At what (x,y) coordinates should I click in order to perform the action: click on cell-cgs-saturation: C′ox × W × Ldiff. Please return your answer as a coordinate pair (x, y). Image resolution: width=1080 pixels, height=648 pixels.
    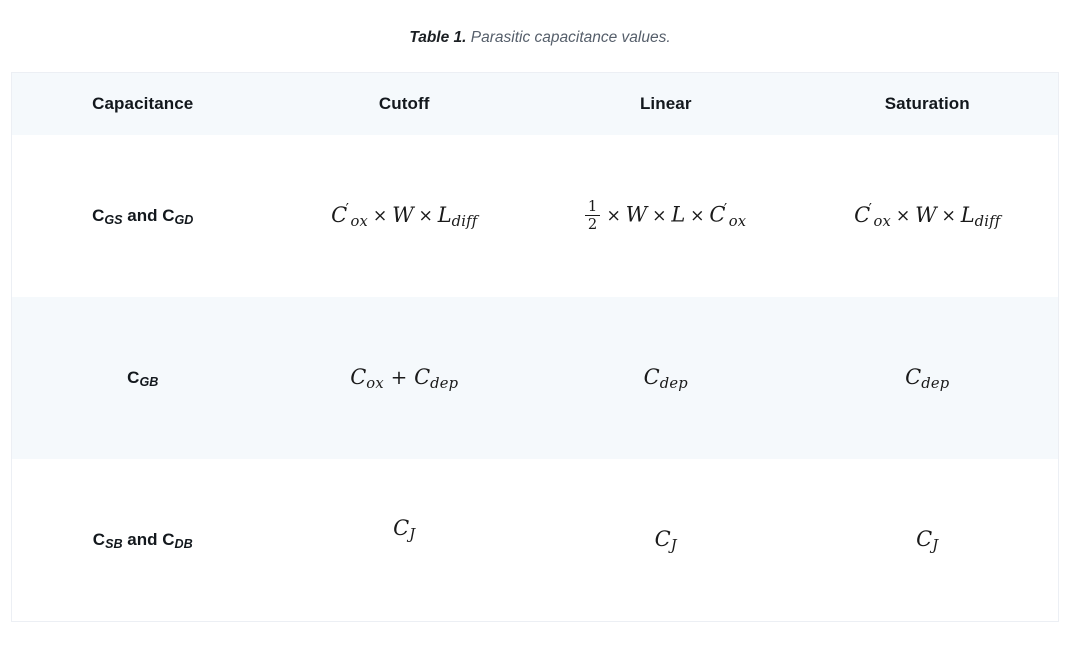
    Looking at the image, I should click on (928, 216).